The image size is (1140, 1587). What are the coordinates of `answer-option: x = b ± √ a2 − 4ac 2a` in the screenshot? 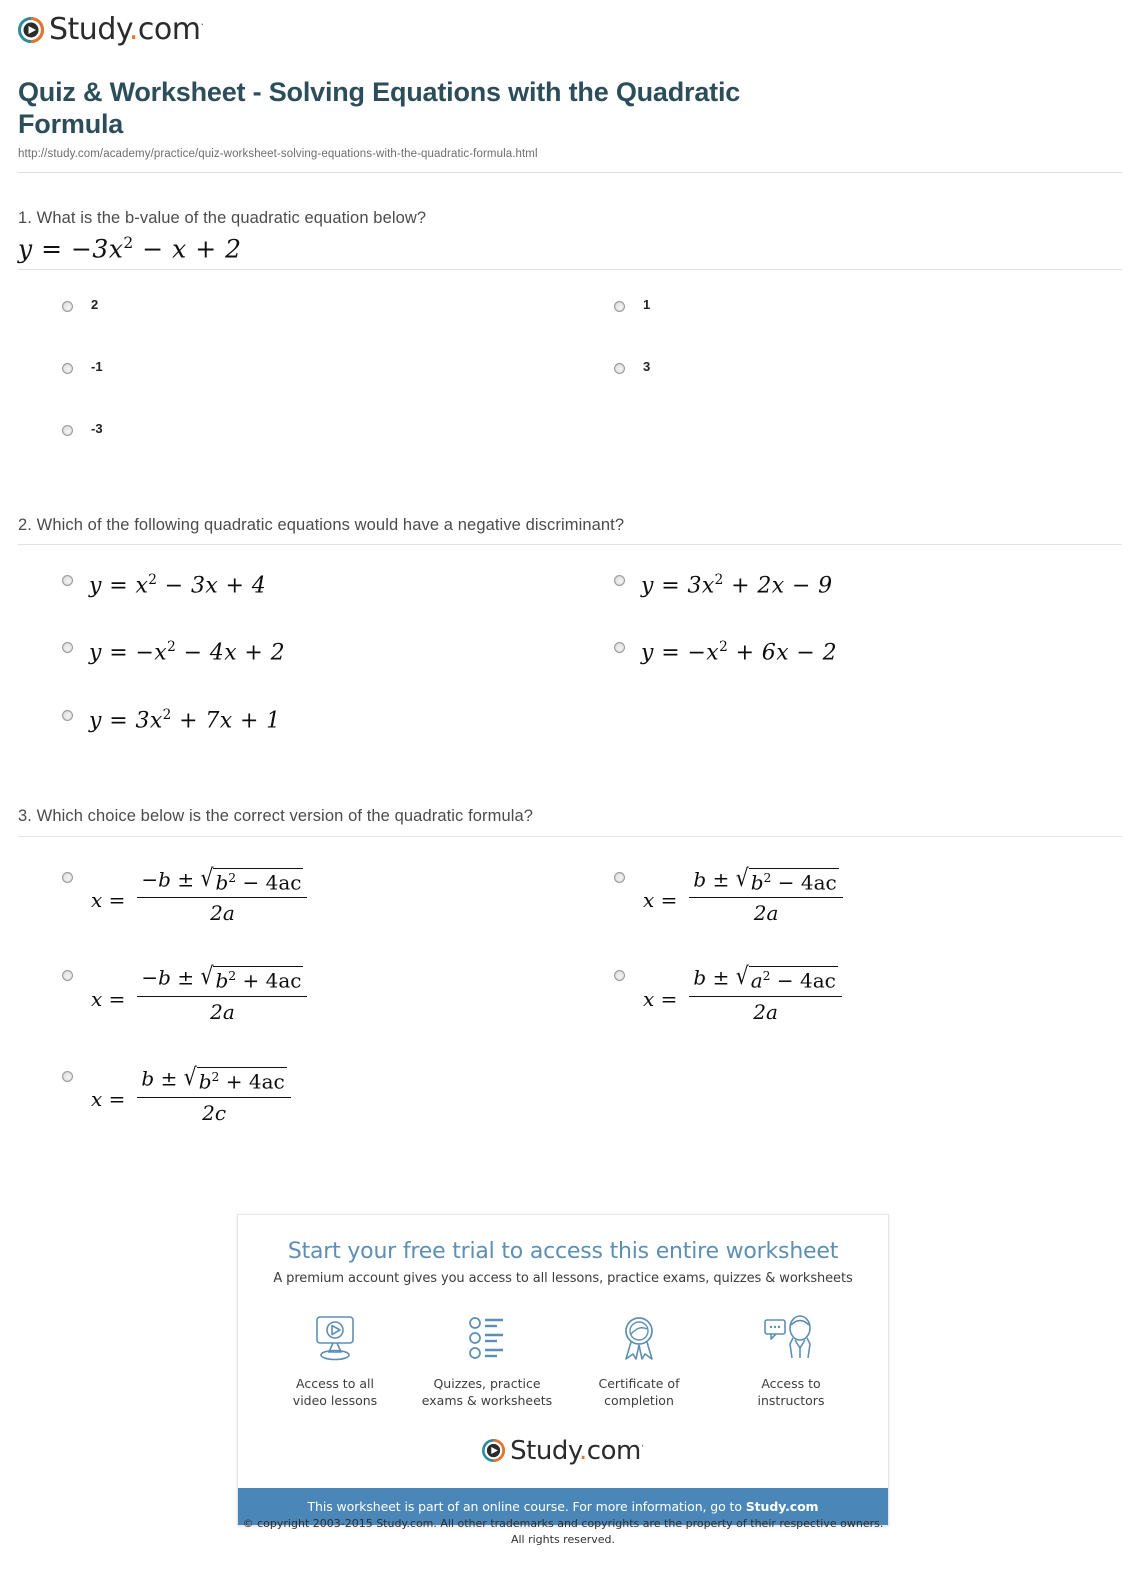 It's located at (846, 994).